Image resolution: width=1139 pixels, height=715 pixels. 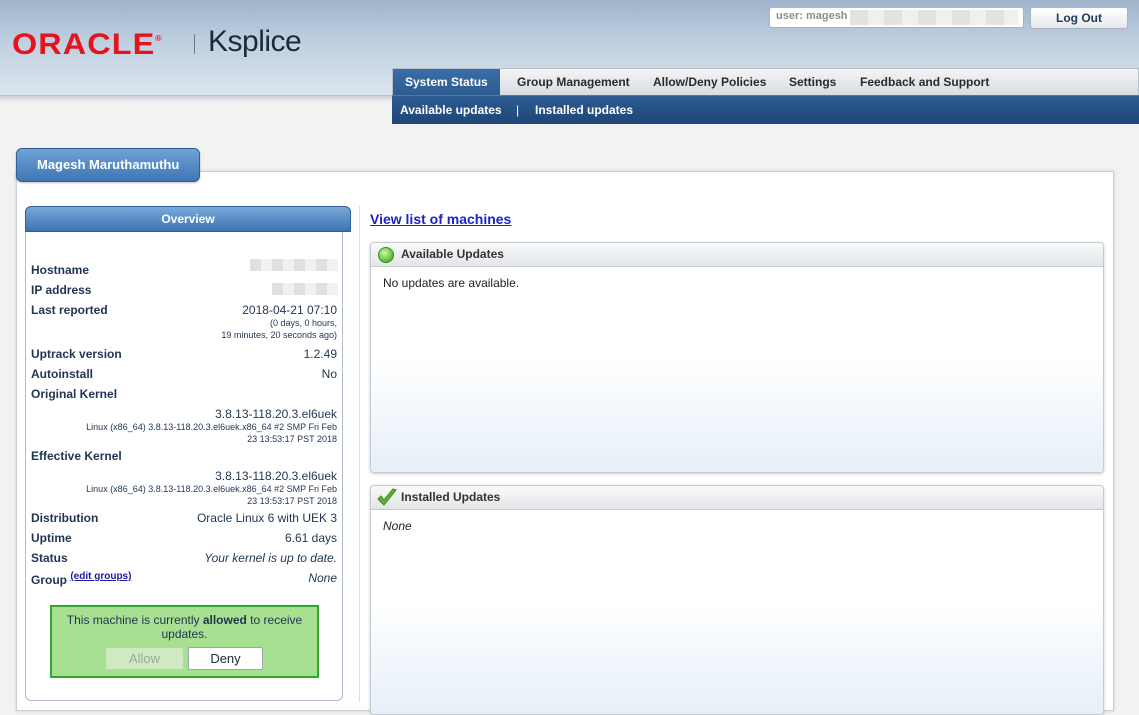 What do you see at coordinates (144, 658) in the screenshot?
I see `allow-button: Allow` at bounding box center [144, 658].